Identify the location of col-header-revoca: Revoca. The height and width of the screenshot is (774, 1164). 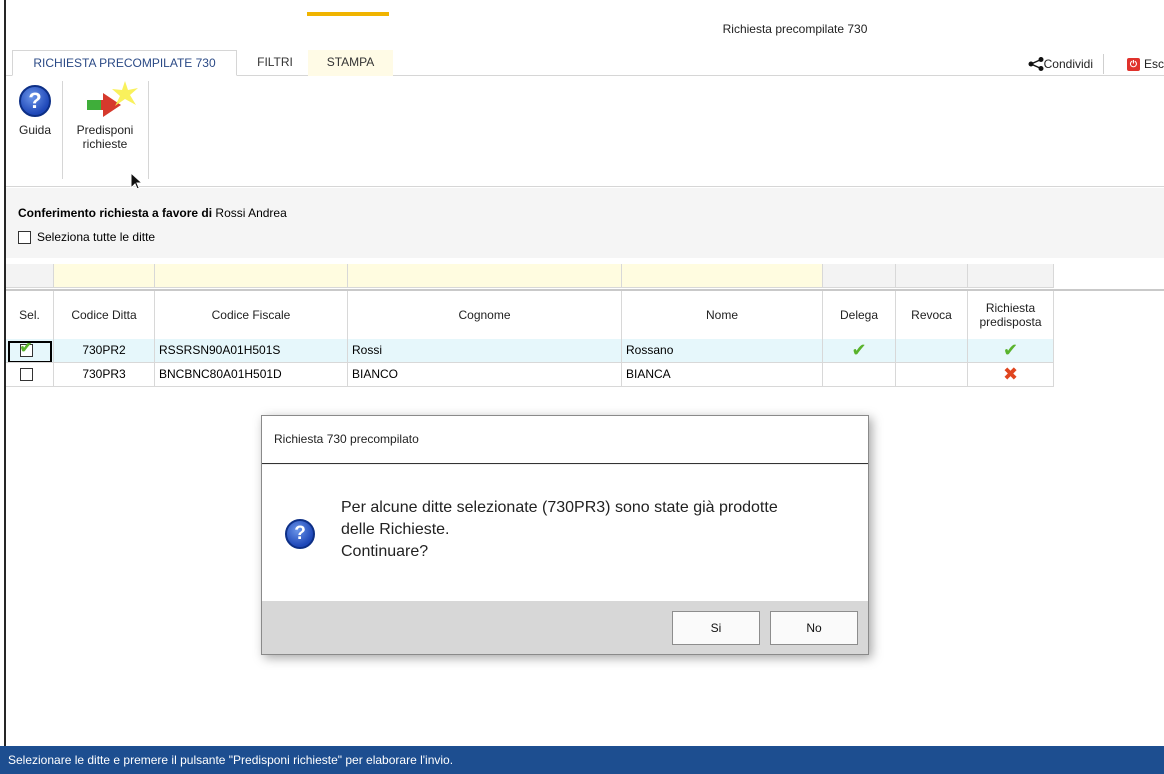
(932, 315).